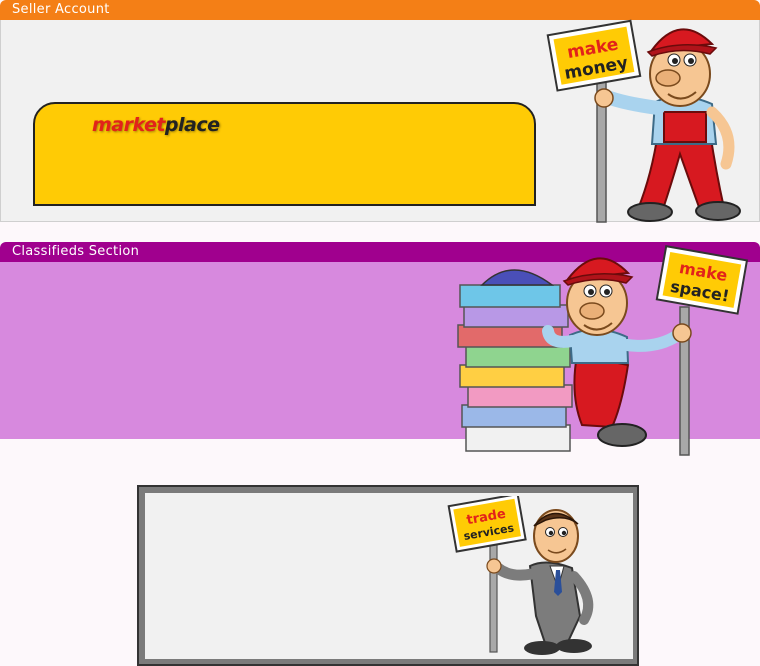 This screenshot has width=760, height=666. Describe the element at coordinates (192, 125) in the screenshot. I see `marketplace-logo-place: place` at that location.